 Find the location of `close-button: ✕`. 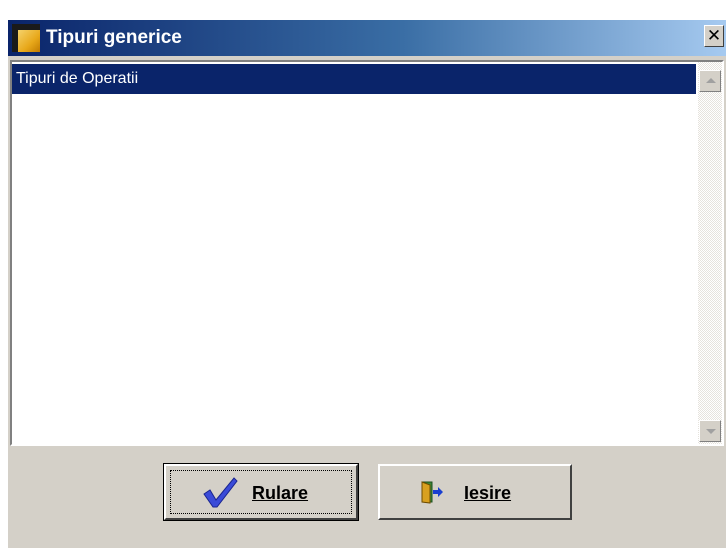

close-button: ✕ is located at coordinates (714, 36).